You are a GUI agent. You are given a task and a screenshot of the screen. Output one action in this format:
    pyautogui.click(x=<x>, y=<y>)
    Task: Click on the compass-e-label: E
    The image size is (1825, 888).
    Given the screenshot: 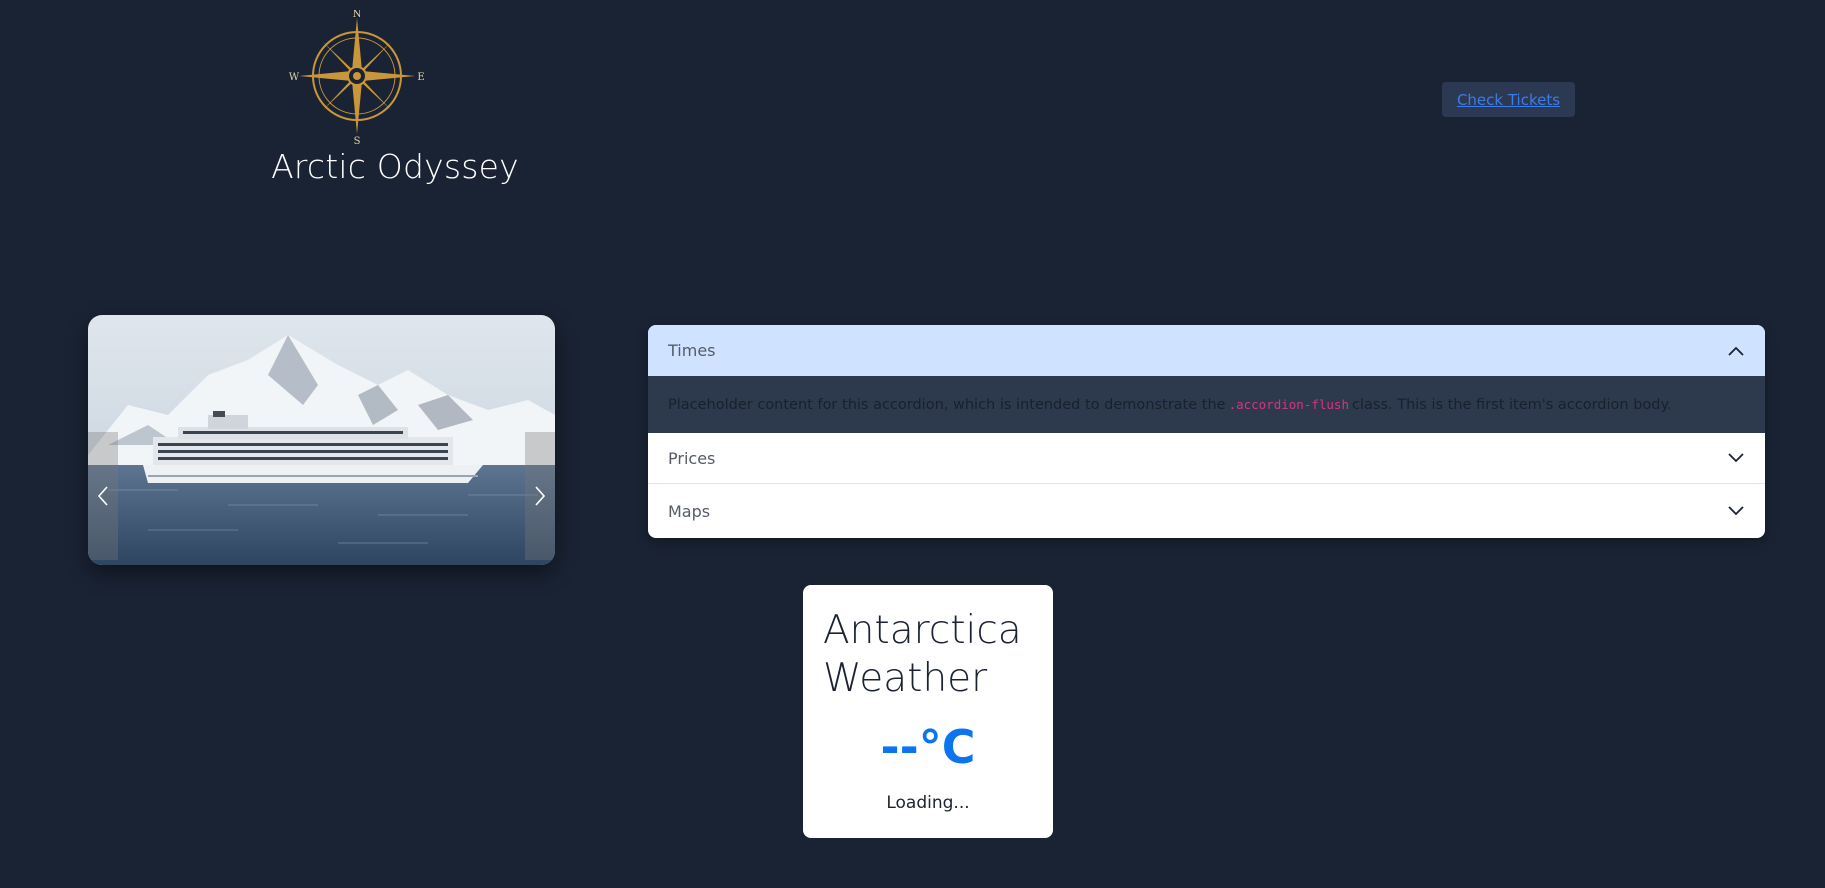 What is the action you would take?
    pyautogui.click(x=420, y=77)
    